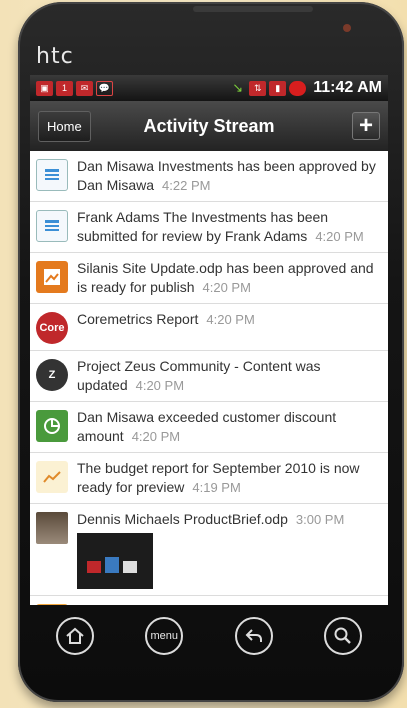  I want to click on search-hardware-button, so click(343, 636).